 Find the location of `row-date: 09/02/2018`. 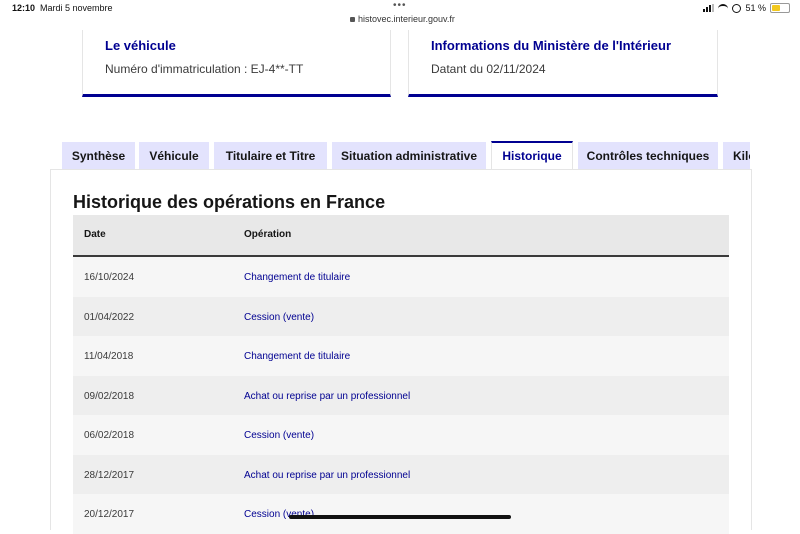

row-date: 09/02/2018 is located at coordinates (109, 396).